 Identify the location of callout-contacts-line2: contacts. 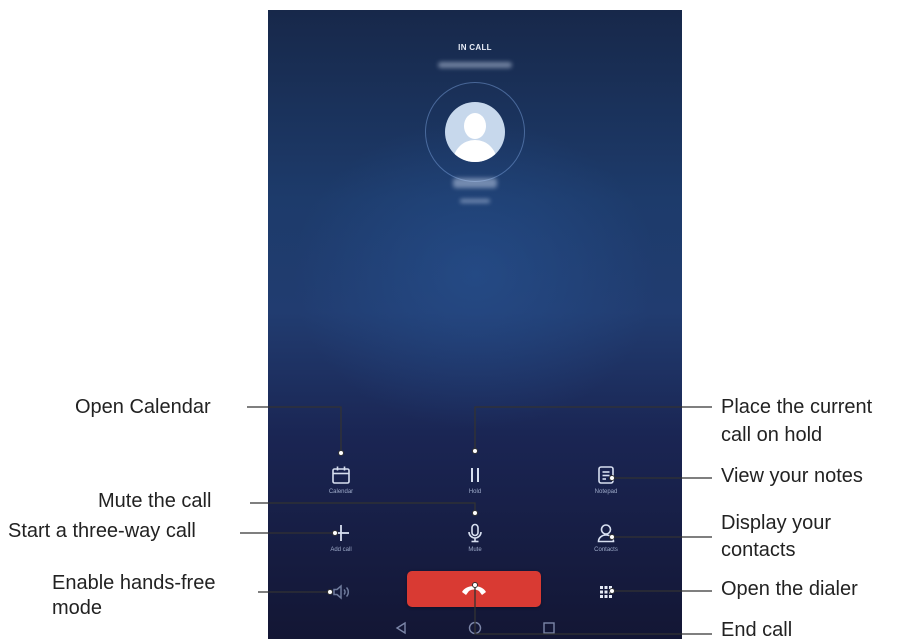
(758, 550).